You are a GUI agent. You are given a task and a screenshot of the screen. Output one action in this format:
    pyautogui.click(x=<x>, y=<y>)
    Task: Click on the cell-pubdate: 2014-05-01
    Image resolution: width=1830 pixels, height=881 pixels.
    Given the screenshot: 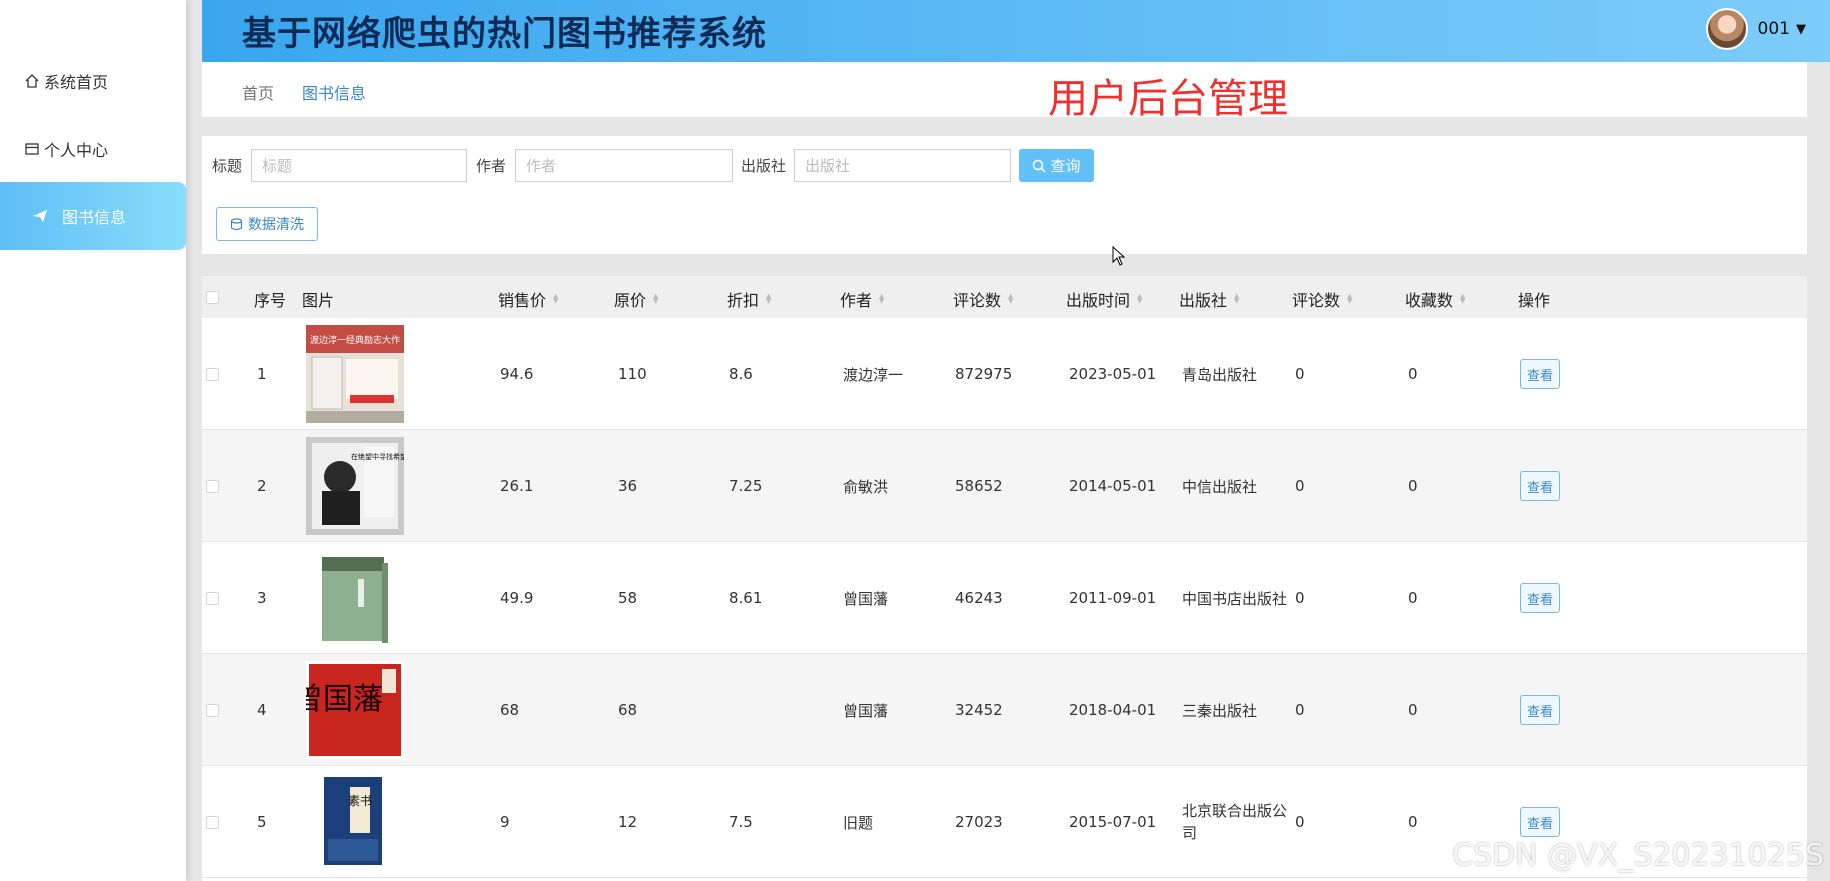 What is the action you would take?
    pyautogui.click(x=1113, y=486)
    